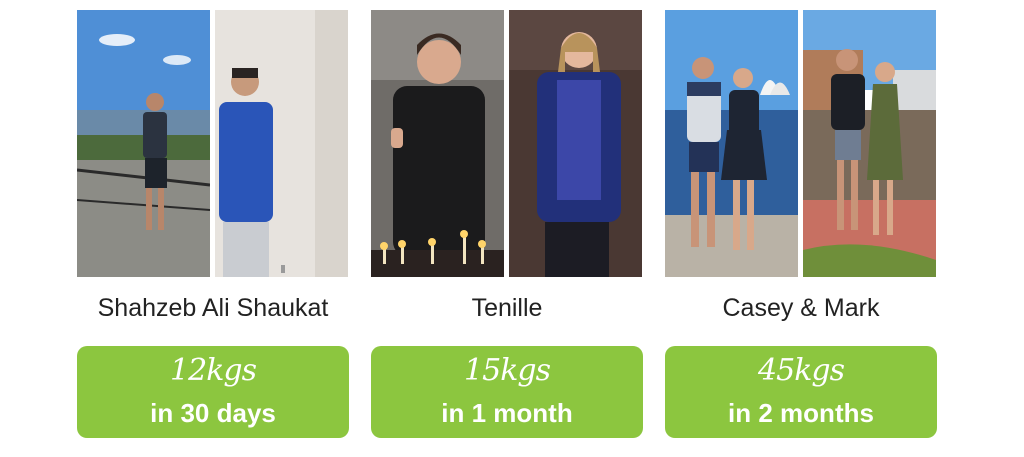 This screenshot has height=457, width=1024. What do you see at coordinates (507, 308) in the screenshot?
I see `testimonial-name: Tenille` at bounding box center [507, 308].